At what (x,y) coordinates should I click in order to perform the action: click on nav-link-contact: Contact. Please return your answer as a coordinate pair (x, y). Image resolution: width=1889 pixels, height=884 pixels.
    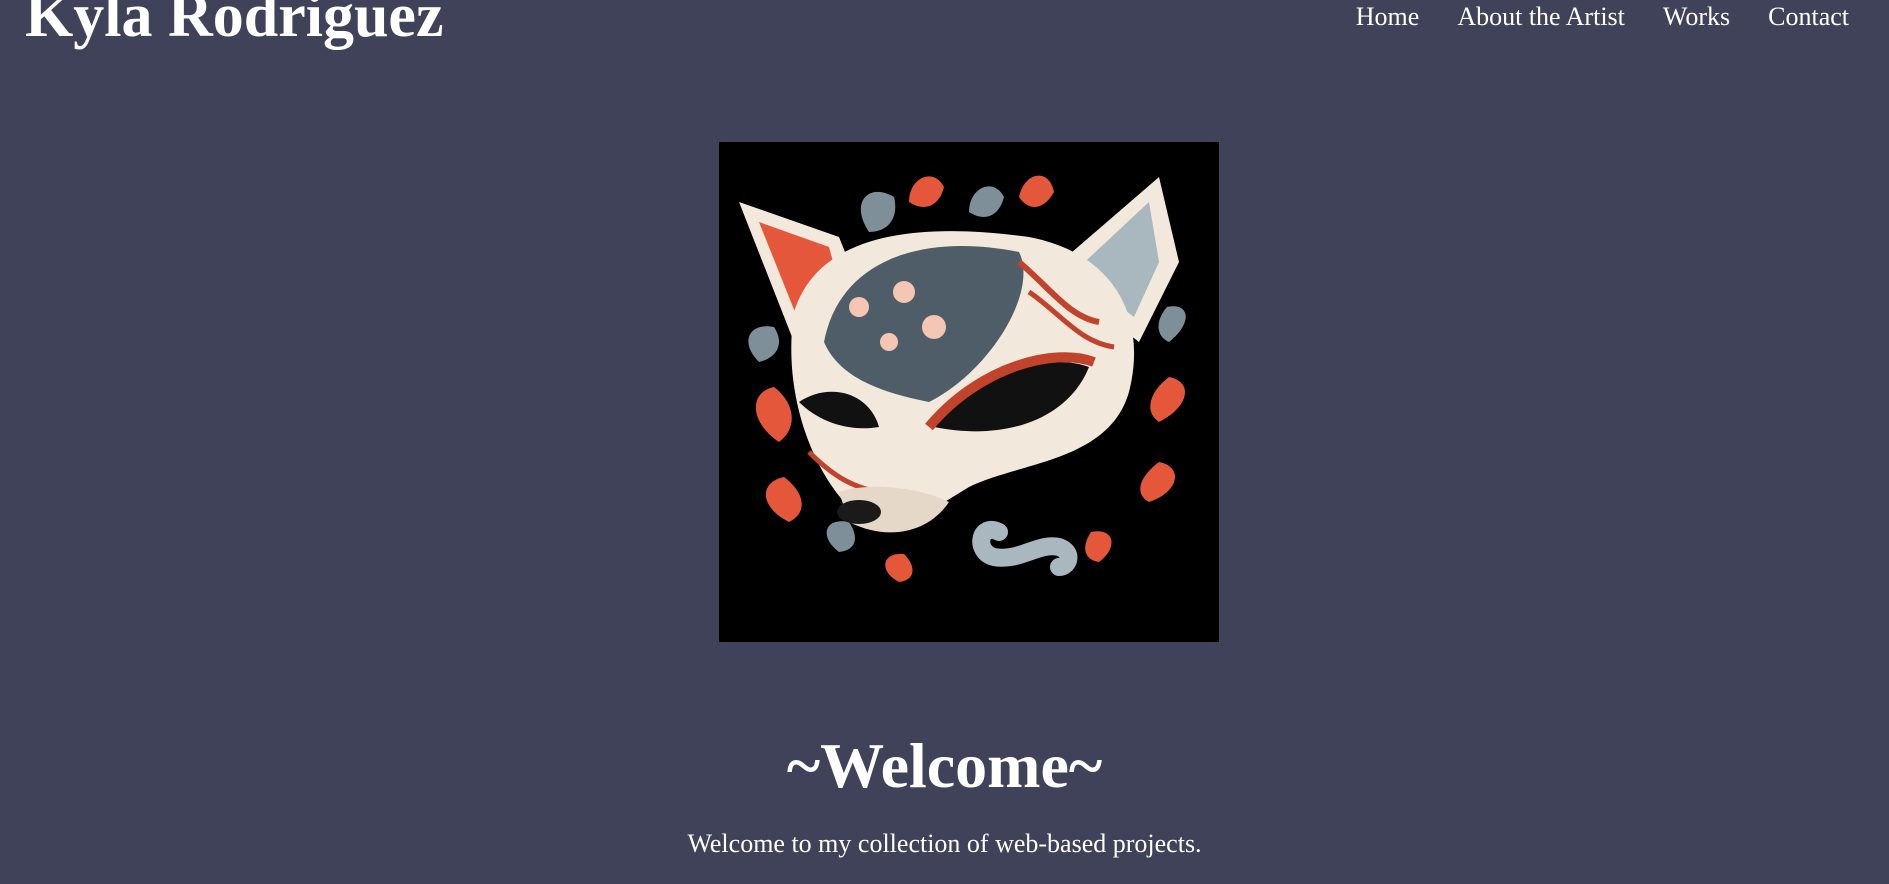
    Looking at the image, I should click on (1808, 17).